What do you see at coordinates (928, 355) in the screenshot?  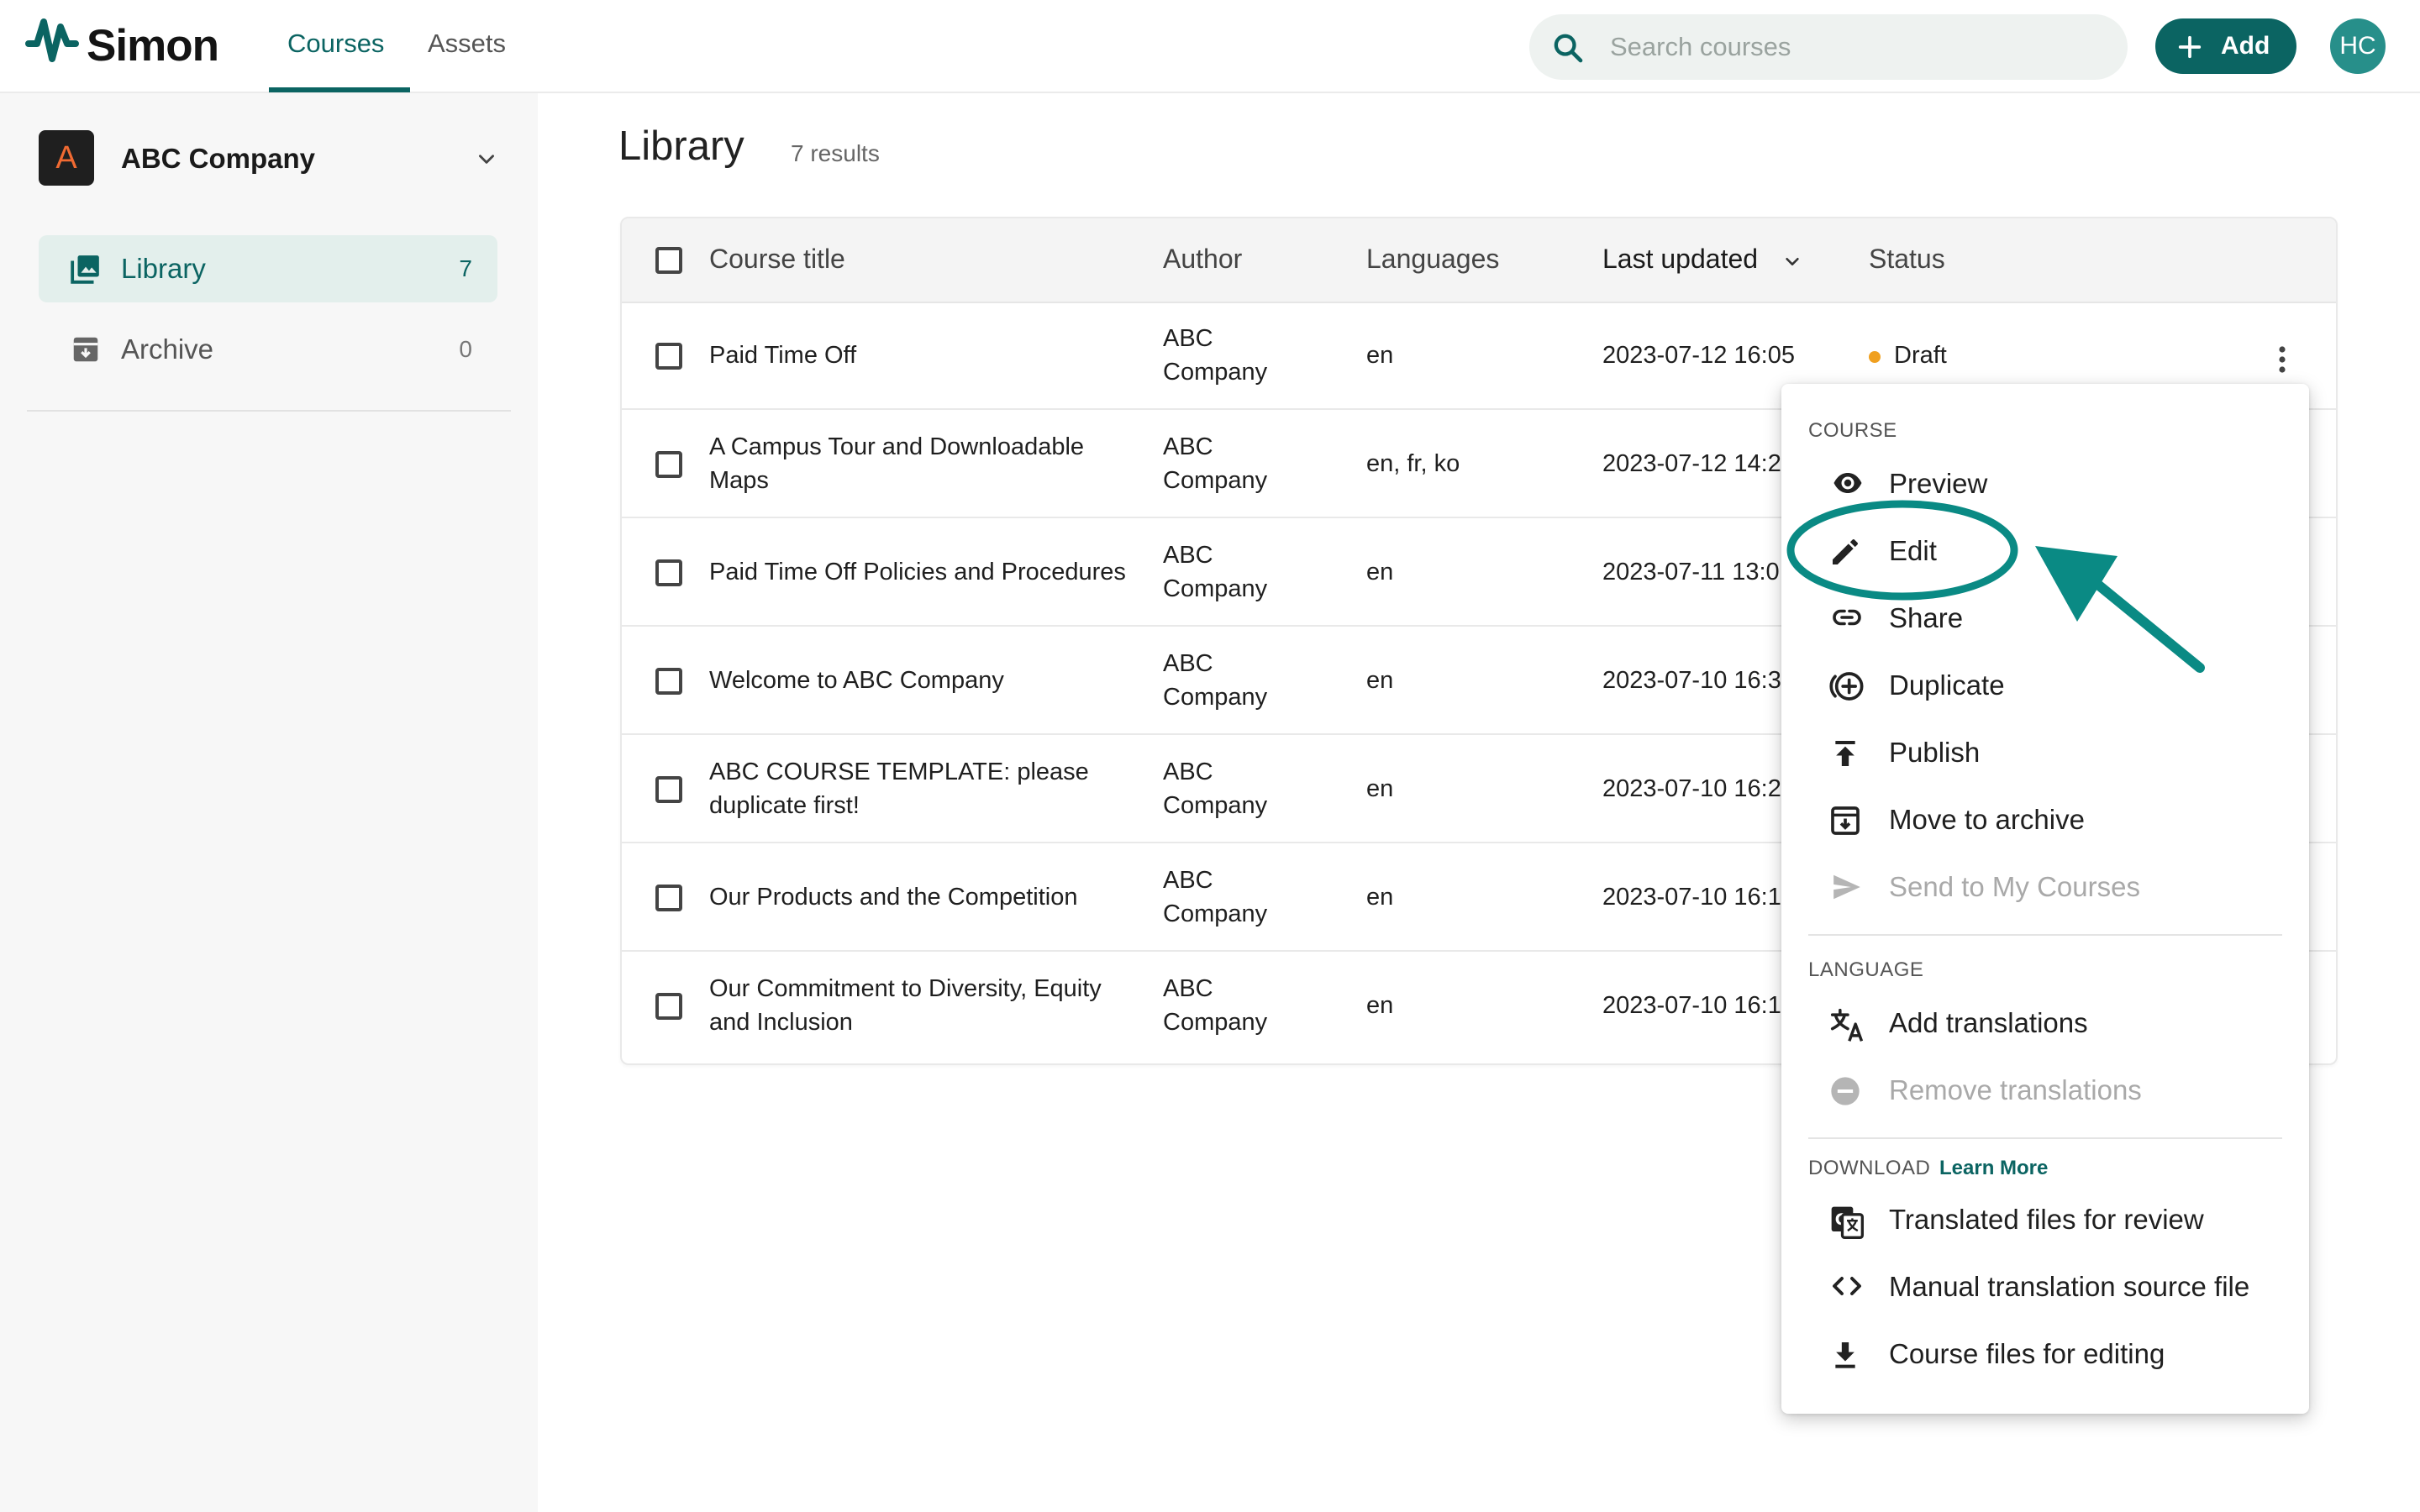 I see `course-title: Paid Time Off` at bounding box center [928, 355].